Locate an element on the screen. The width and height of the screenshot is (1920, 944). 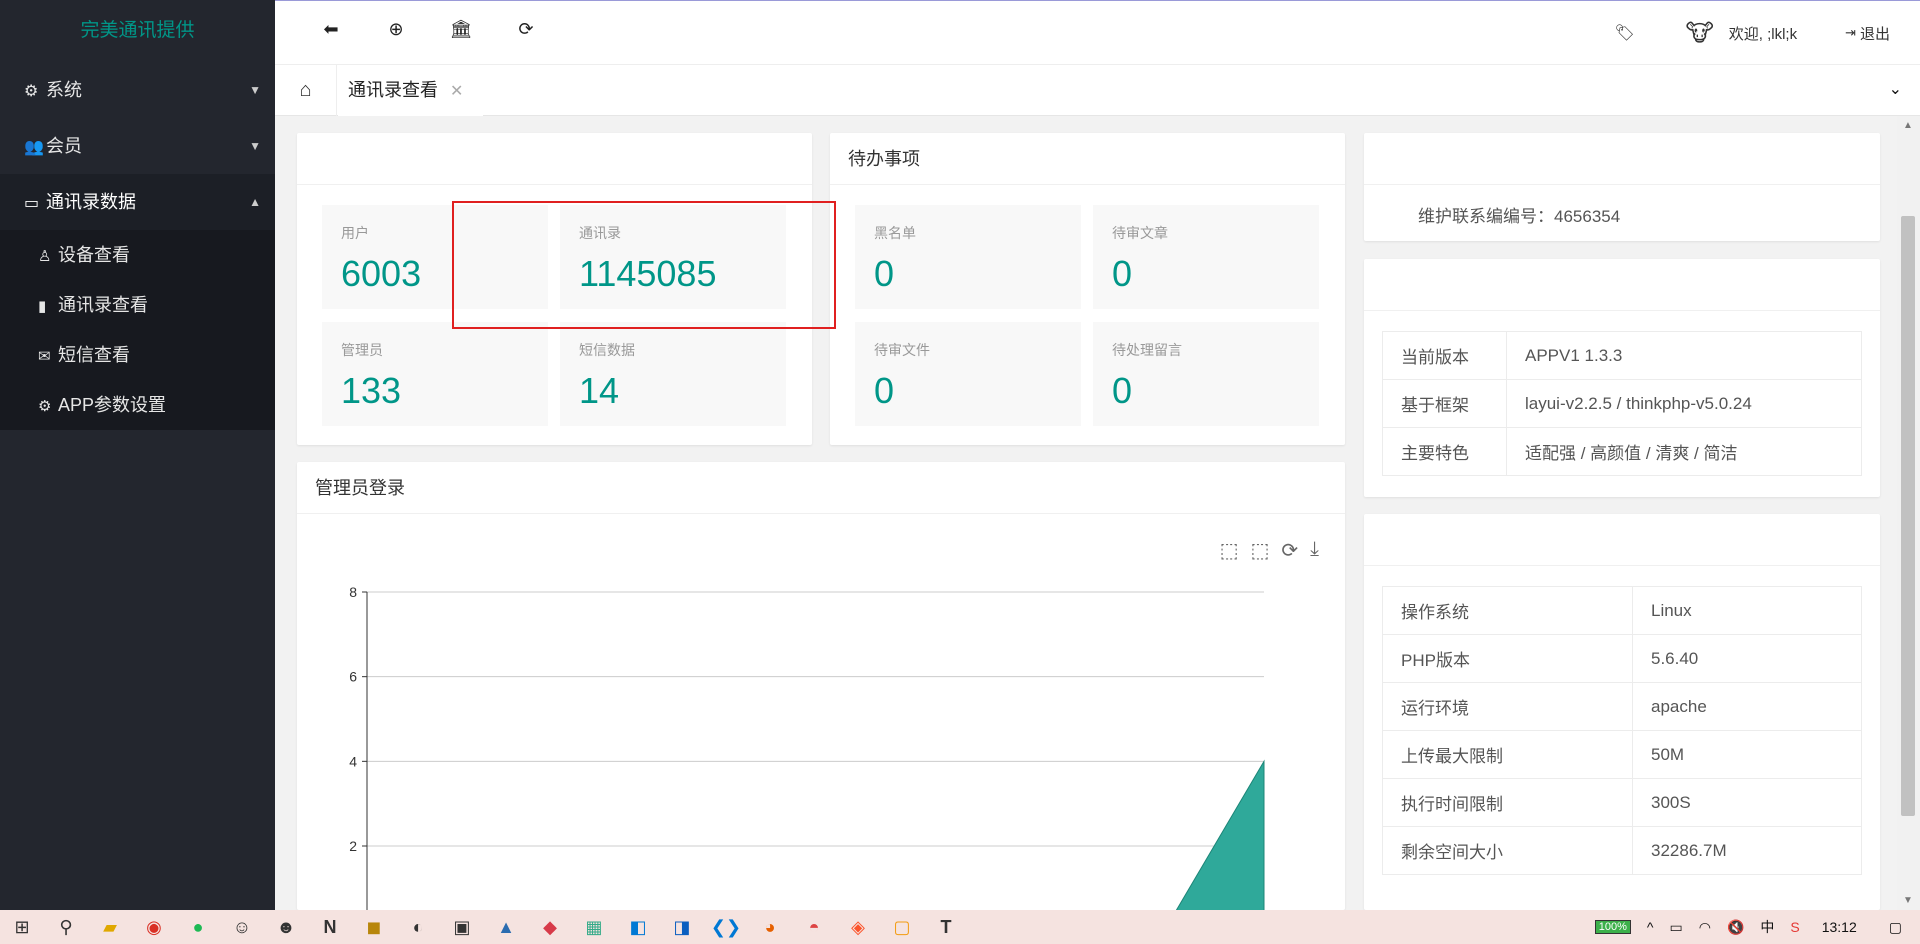
series-area is located at coordinates (816, 834).